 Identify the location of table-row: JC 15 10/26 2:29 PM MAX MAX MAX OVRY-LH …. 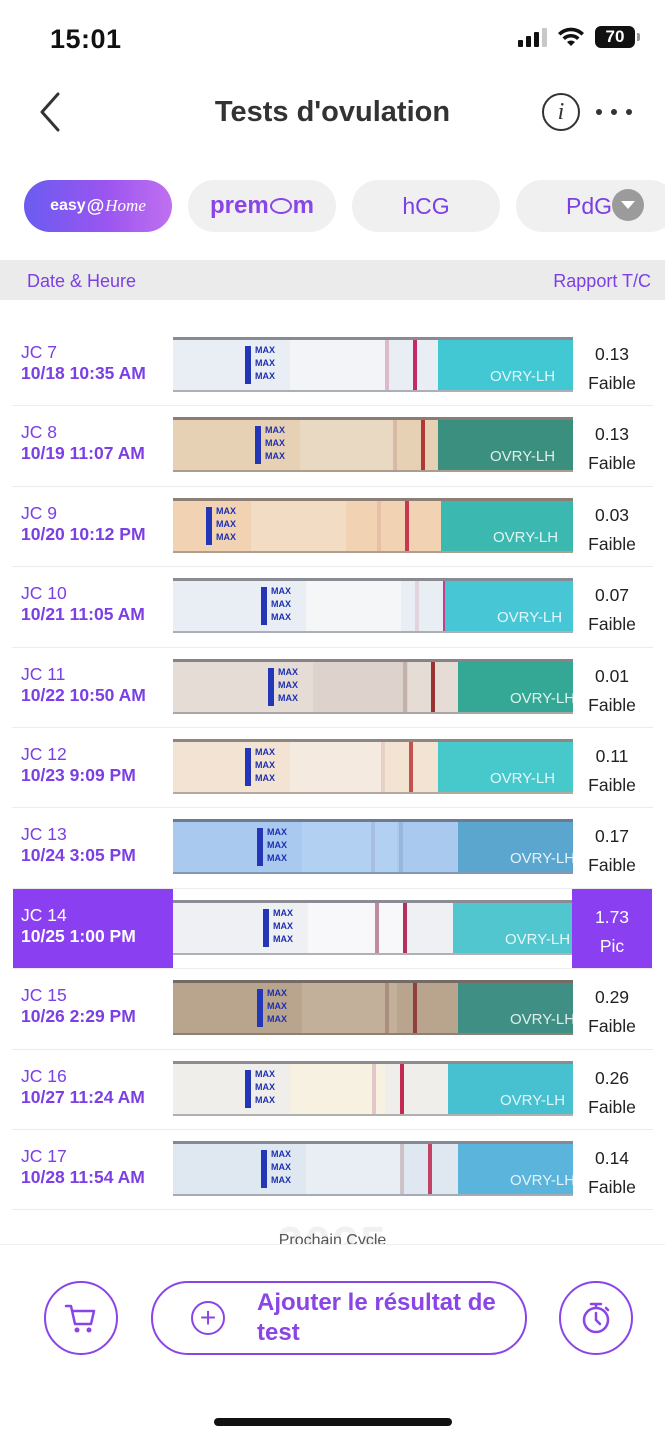
(332, 1009).